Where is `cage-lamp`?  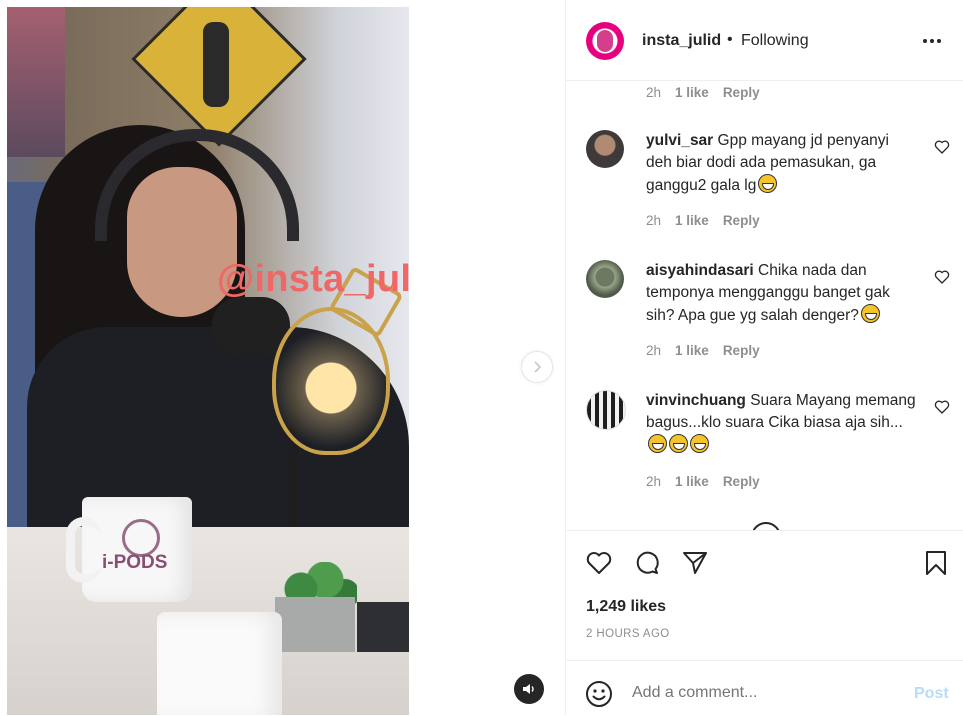
cage-lamp is located at coordinates (331, 381).